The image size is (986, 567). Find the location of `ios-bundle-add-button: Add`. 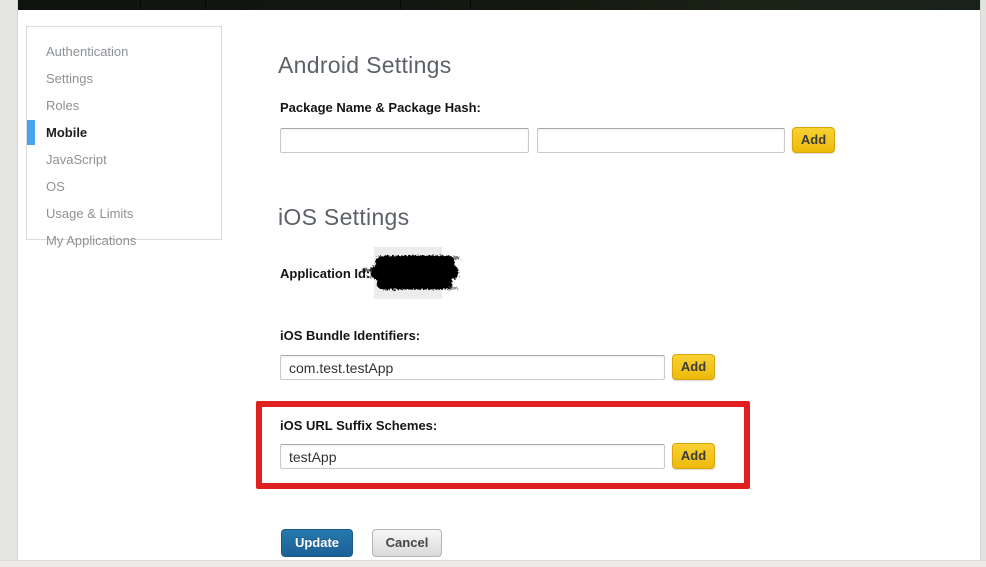

ios-bundle-add-button: Add is located at coordinates (693, 367).